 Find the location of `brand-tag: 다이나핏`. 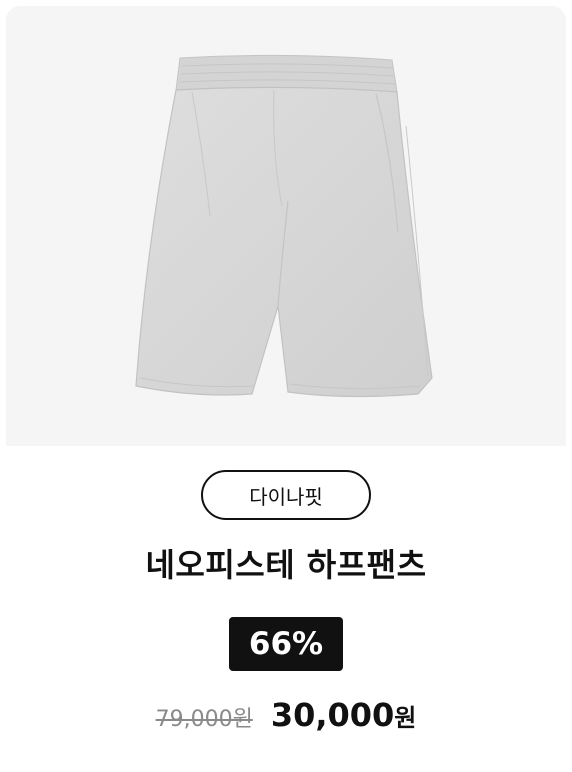

brand-tag: 다이나핏 is located at coordinates (286, 495).